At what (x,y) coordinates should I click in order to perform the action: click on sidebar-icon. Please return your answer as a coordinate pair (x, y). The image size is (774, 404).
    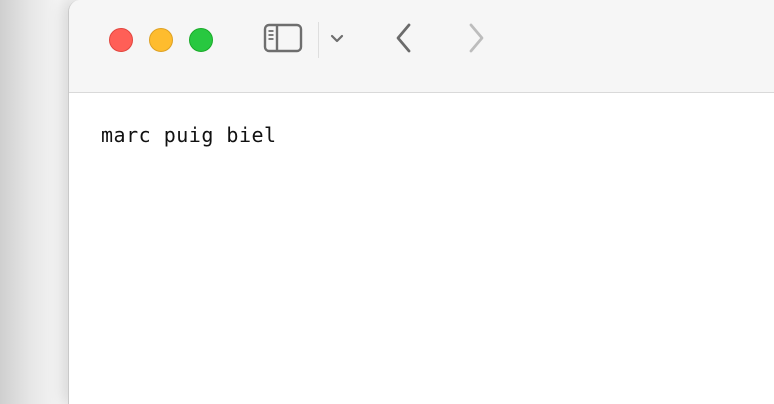
    Looking at the image, I should click on (283, 40).